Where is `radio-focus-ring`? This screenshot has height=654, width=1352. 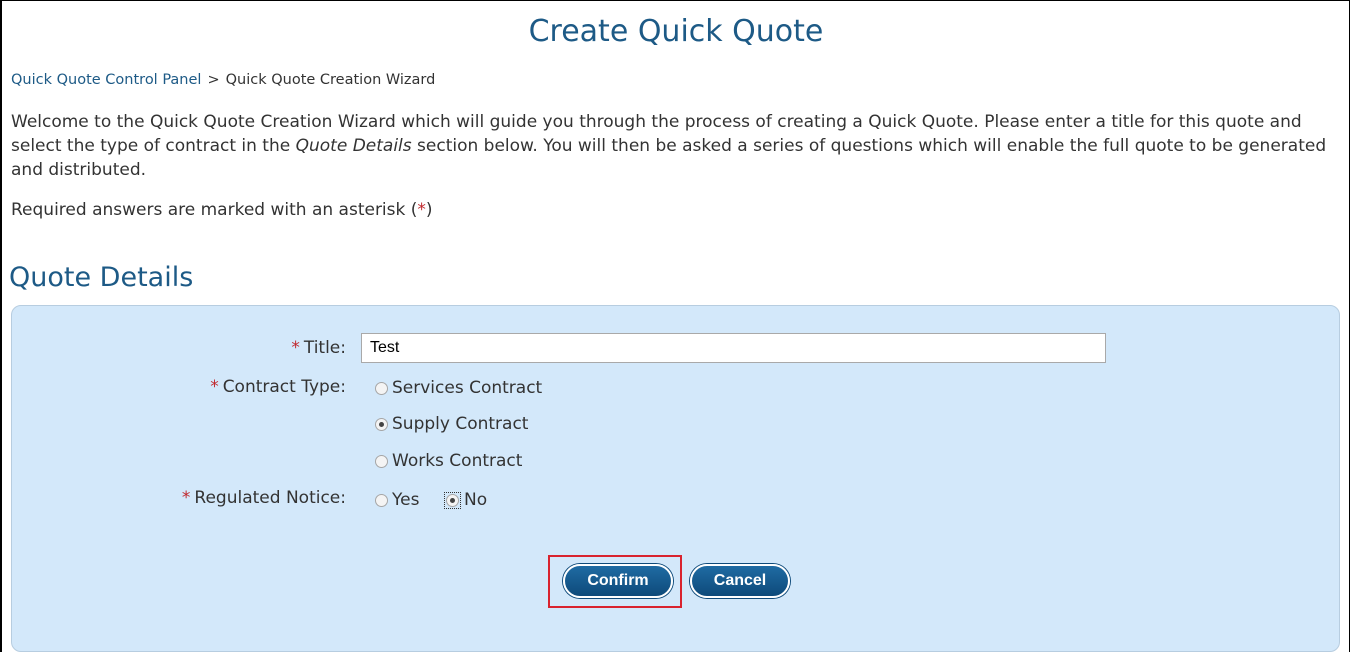 radio-focus-ring is located at coordinates (452, 500).